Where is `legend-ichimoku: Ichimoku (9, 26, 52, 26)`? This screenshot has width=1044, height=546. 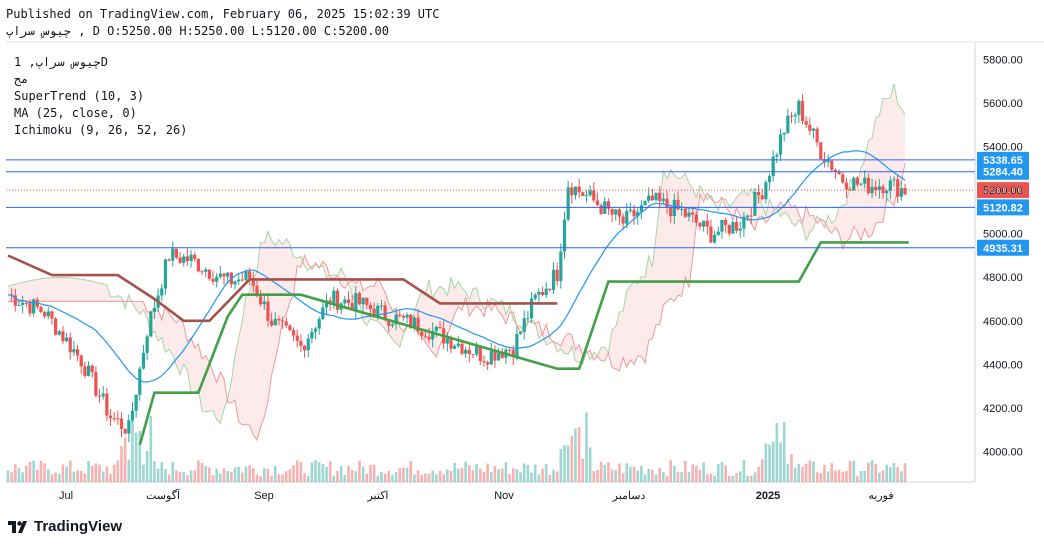 legend-ichimoku: Ichimoku (9, 26, 52, 26) is located at coordinates (100, 130).